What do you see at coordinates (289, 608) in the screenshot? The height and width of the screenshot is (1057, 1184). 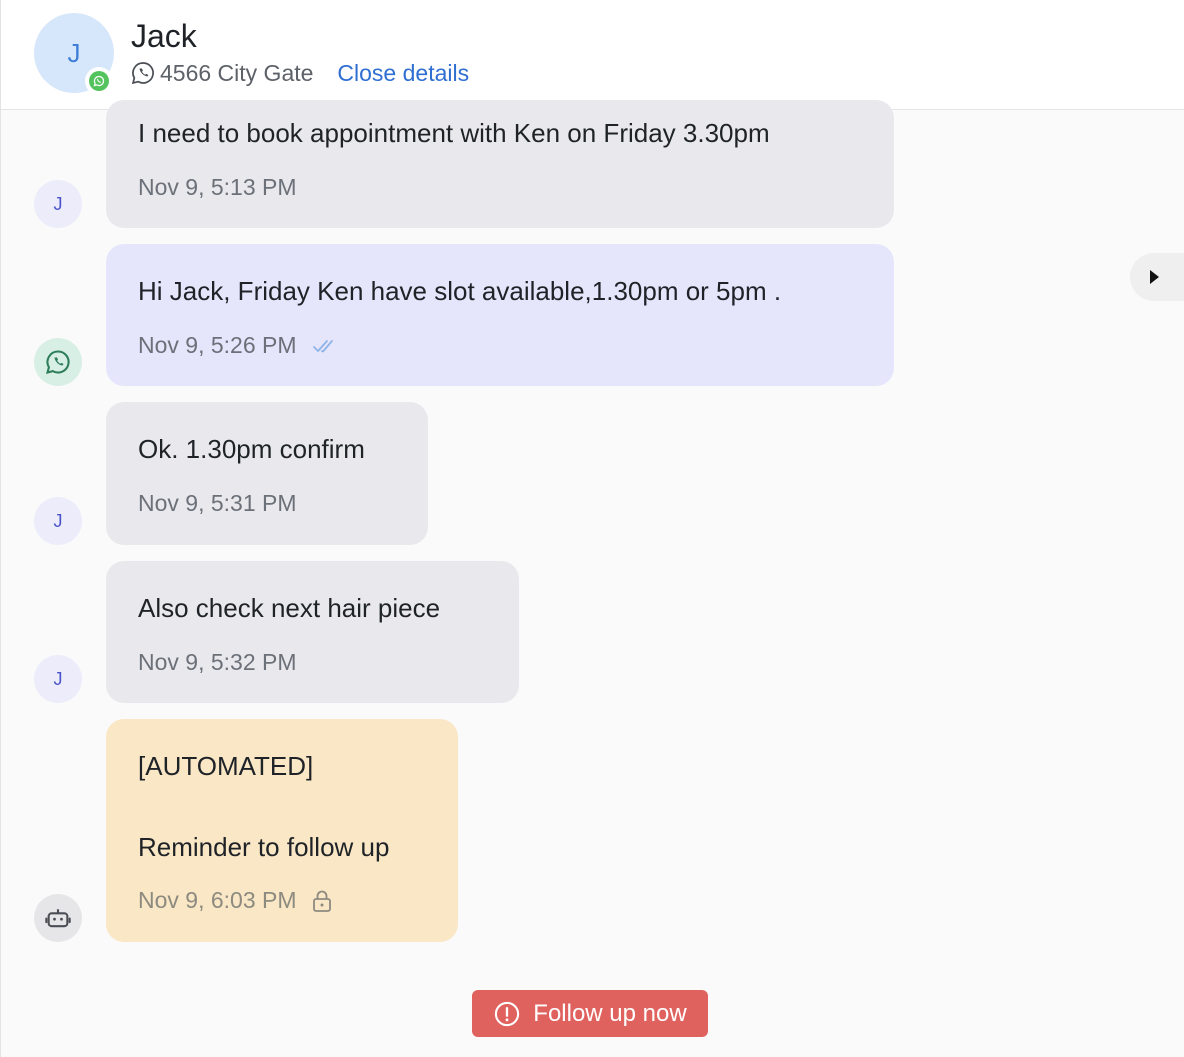 I see `message-text: Also check next hair piece` at bounding box center [289, 608].